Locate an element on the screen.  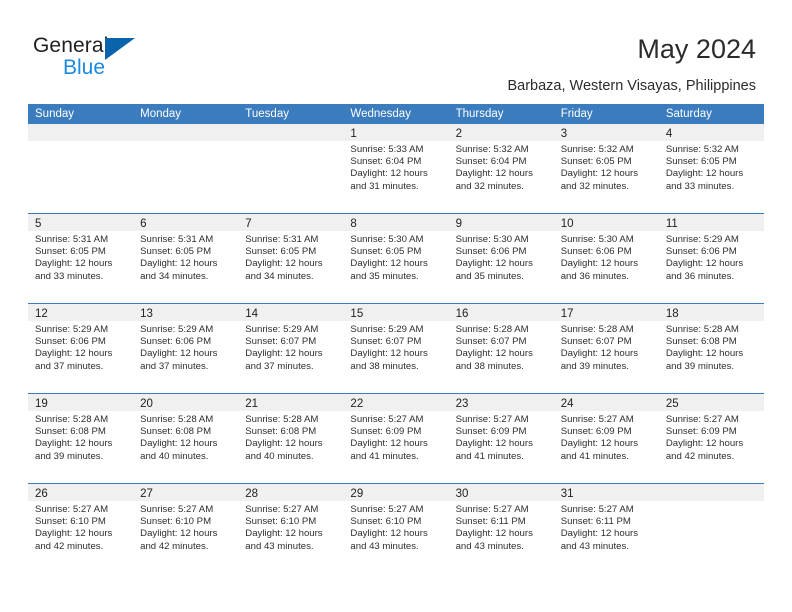
page-subtitle: Barbaza, Western Visayas, Philippines is located at coordinates (631, 86).